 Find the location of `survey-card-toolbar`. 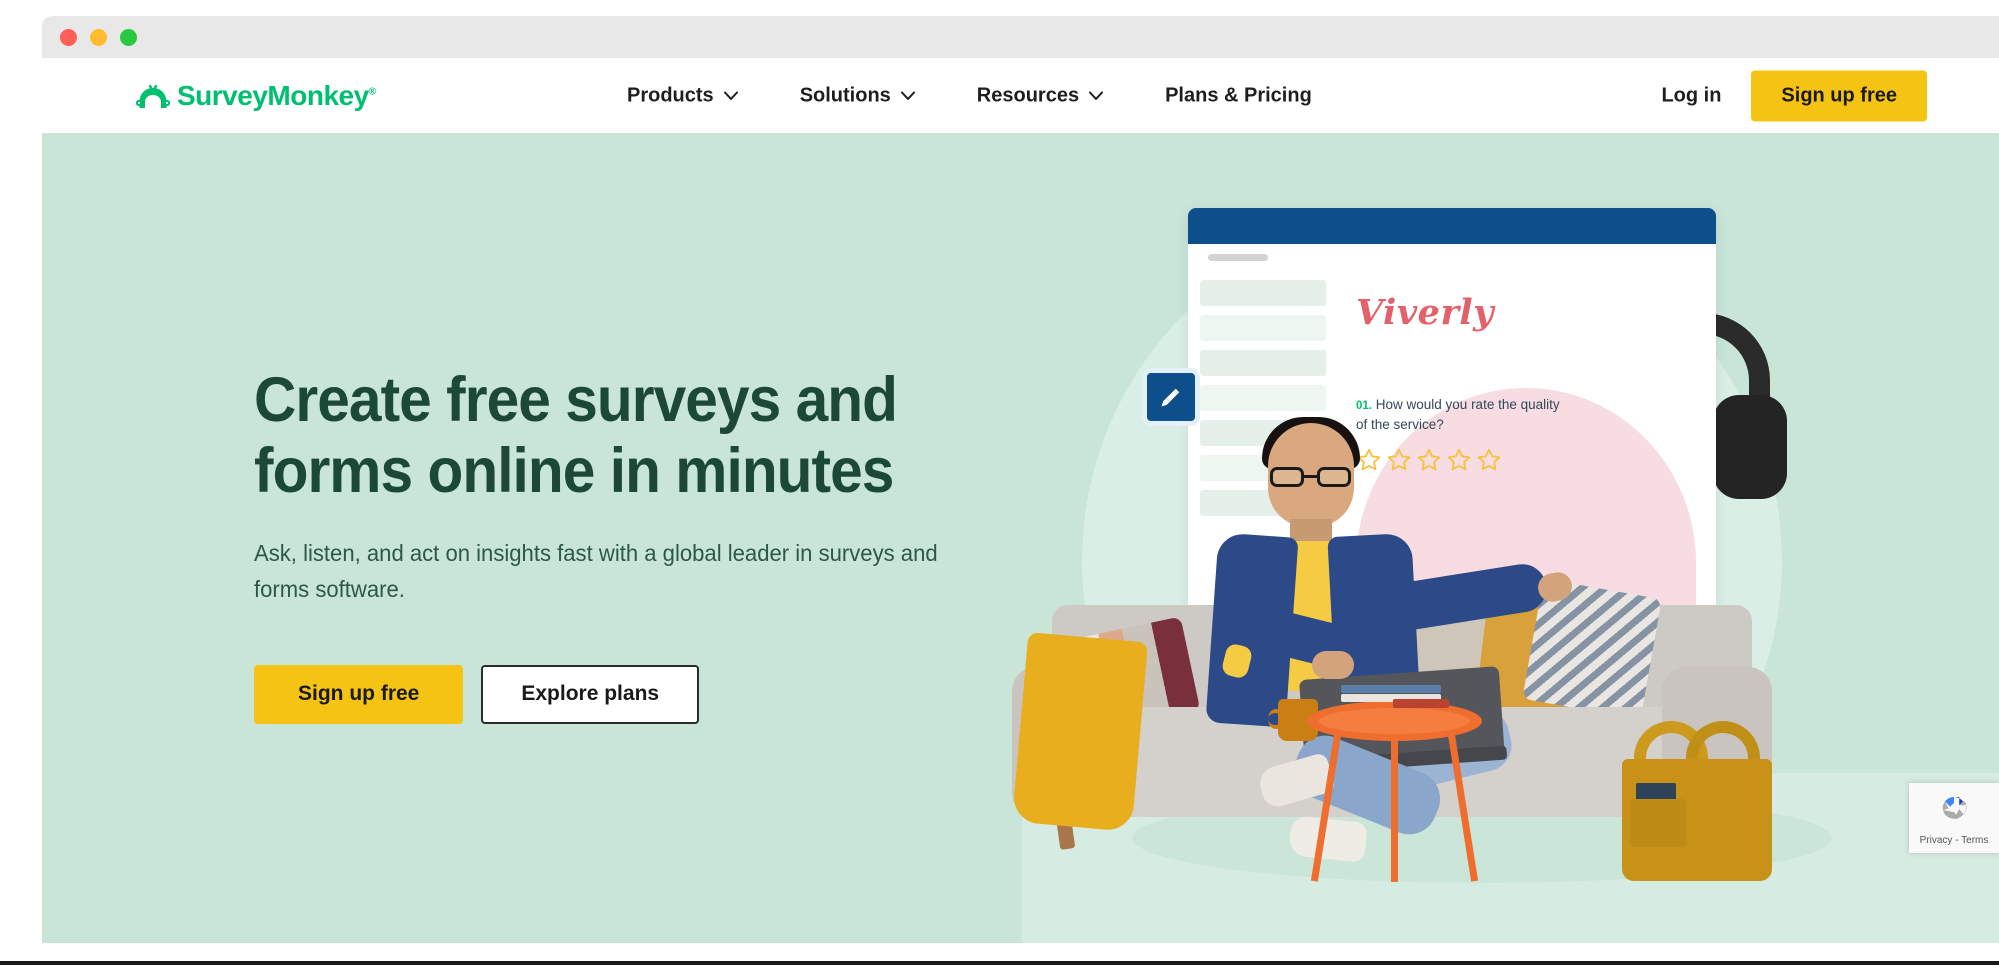

survey-card-toolbar is located at coordinates (1452, 257).